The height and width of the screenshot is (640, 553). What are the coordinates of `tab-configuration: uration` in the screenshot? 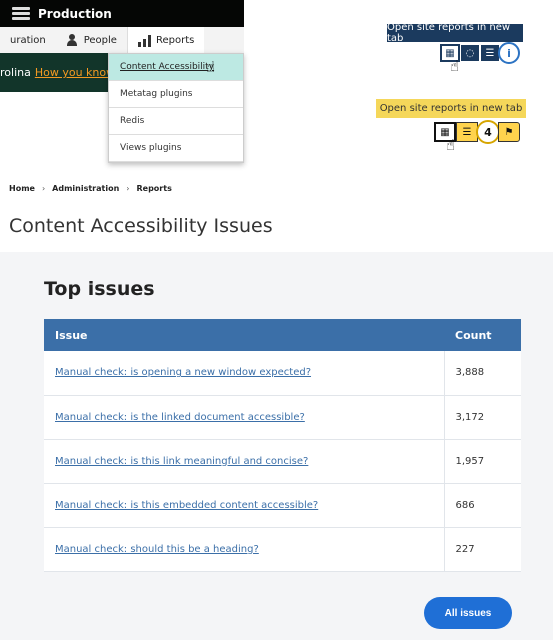 It's located at (28, 40).